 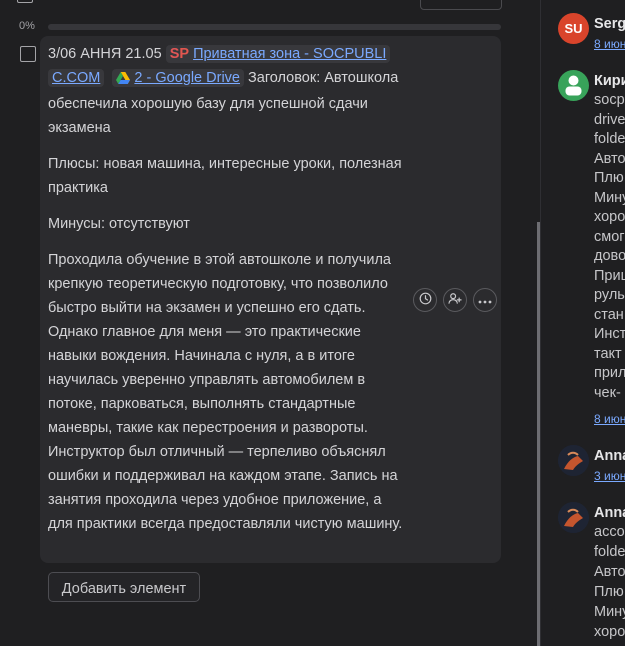 I want to click on due-date-button, so click(x=425, y=300).